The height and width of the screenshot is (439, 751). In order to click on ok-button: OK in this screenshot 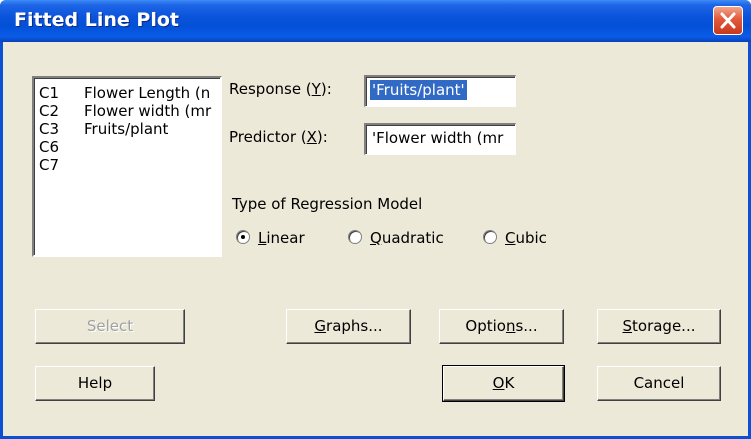, I will do `click(503, 383)`.